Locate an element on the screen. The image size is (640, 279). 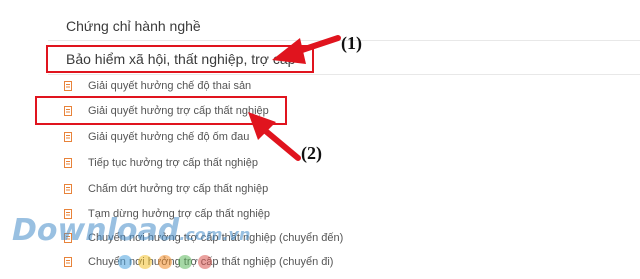
watermark-dots is located at coordinates (165, 262).